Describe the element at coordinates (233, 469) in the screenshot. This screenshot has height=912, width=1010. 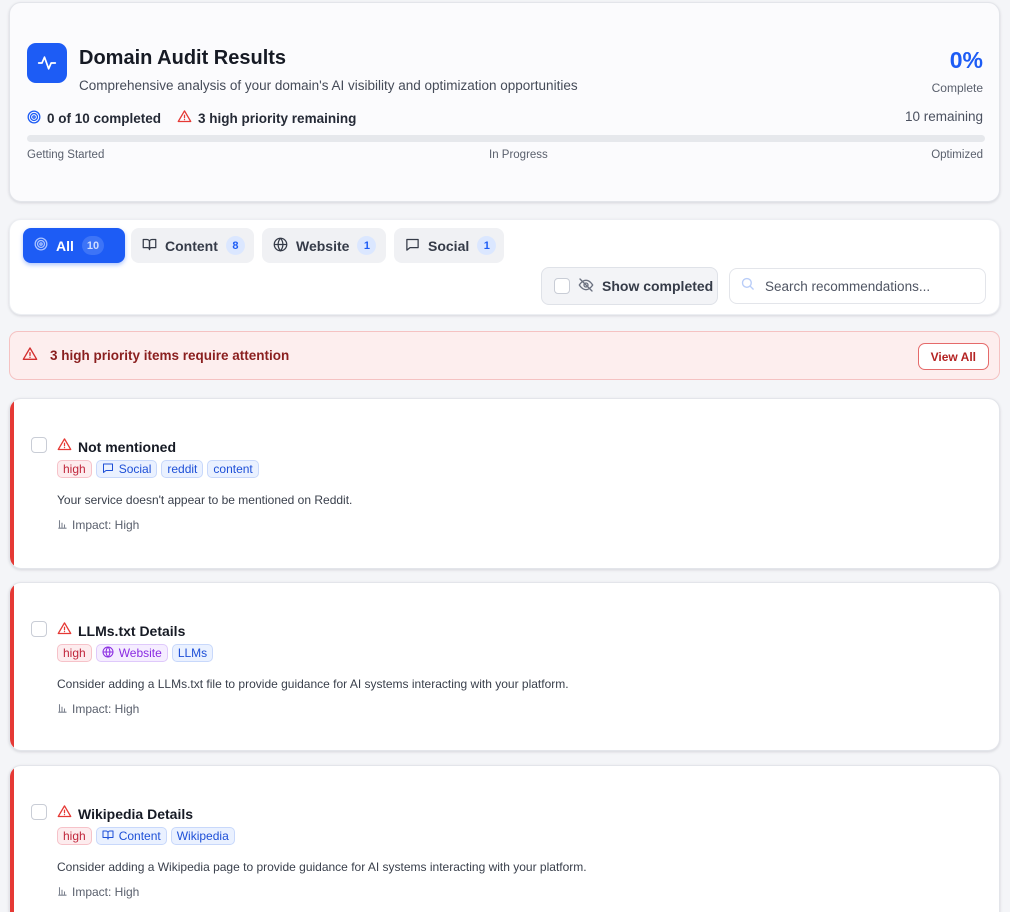
I see `keyword-badge: content` at that location.